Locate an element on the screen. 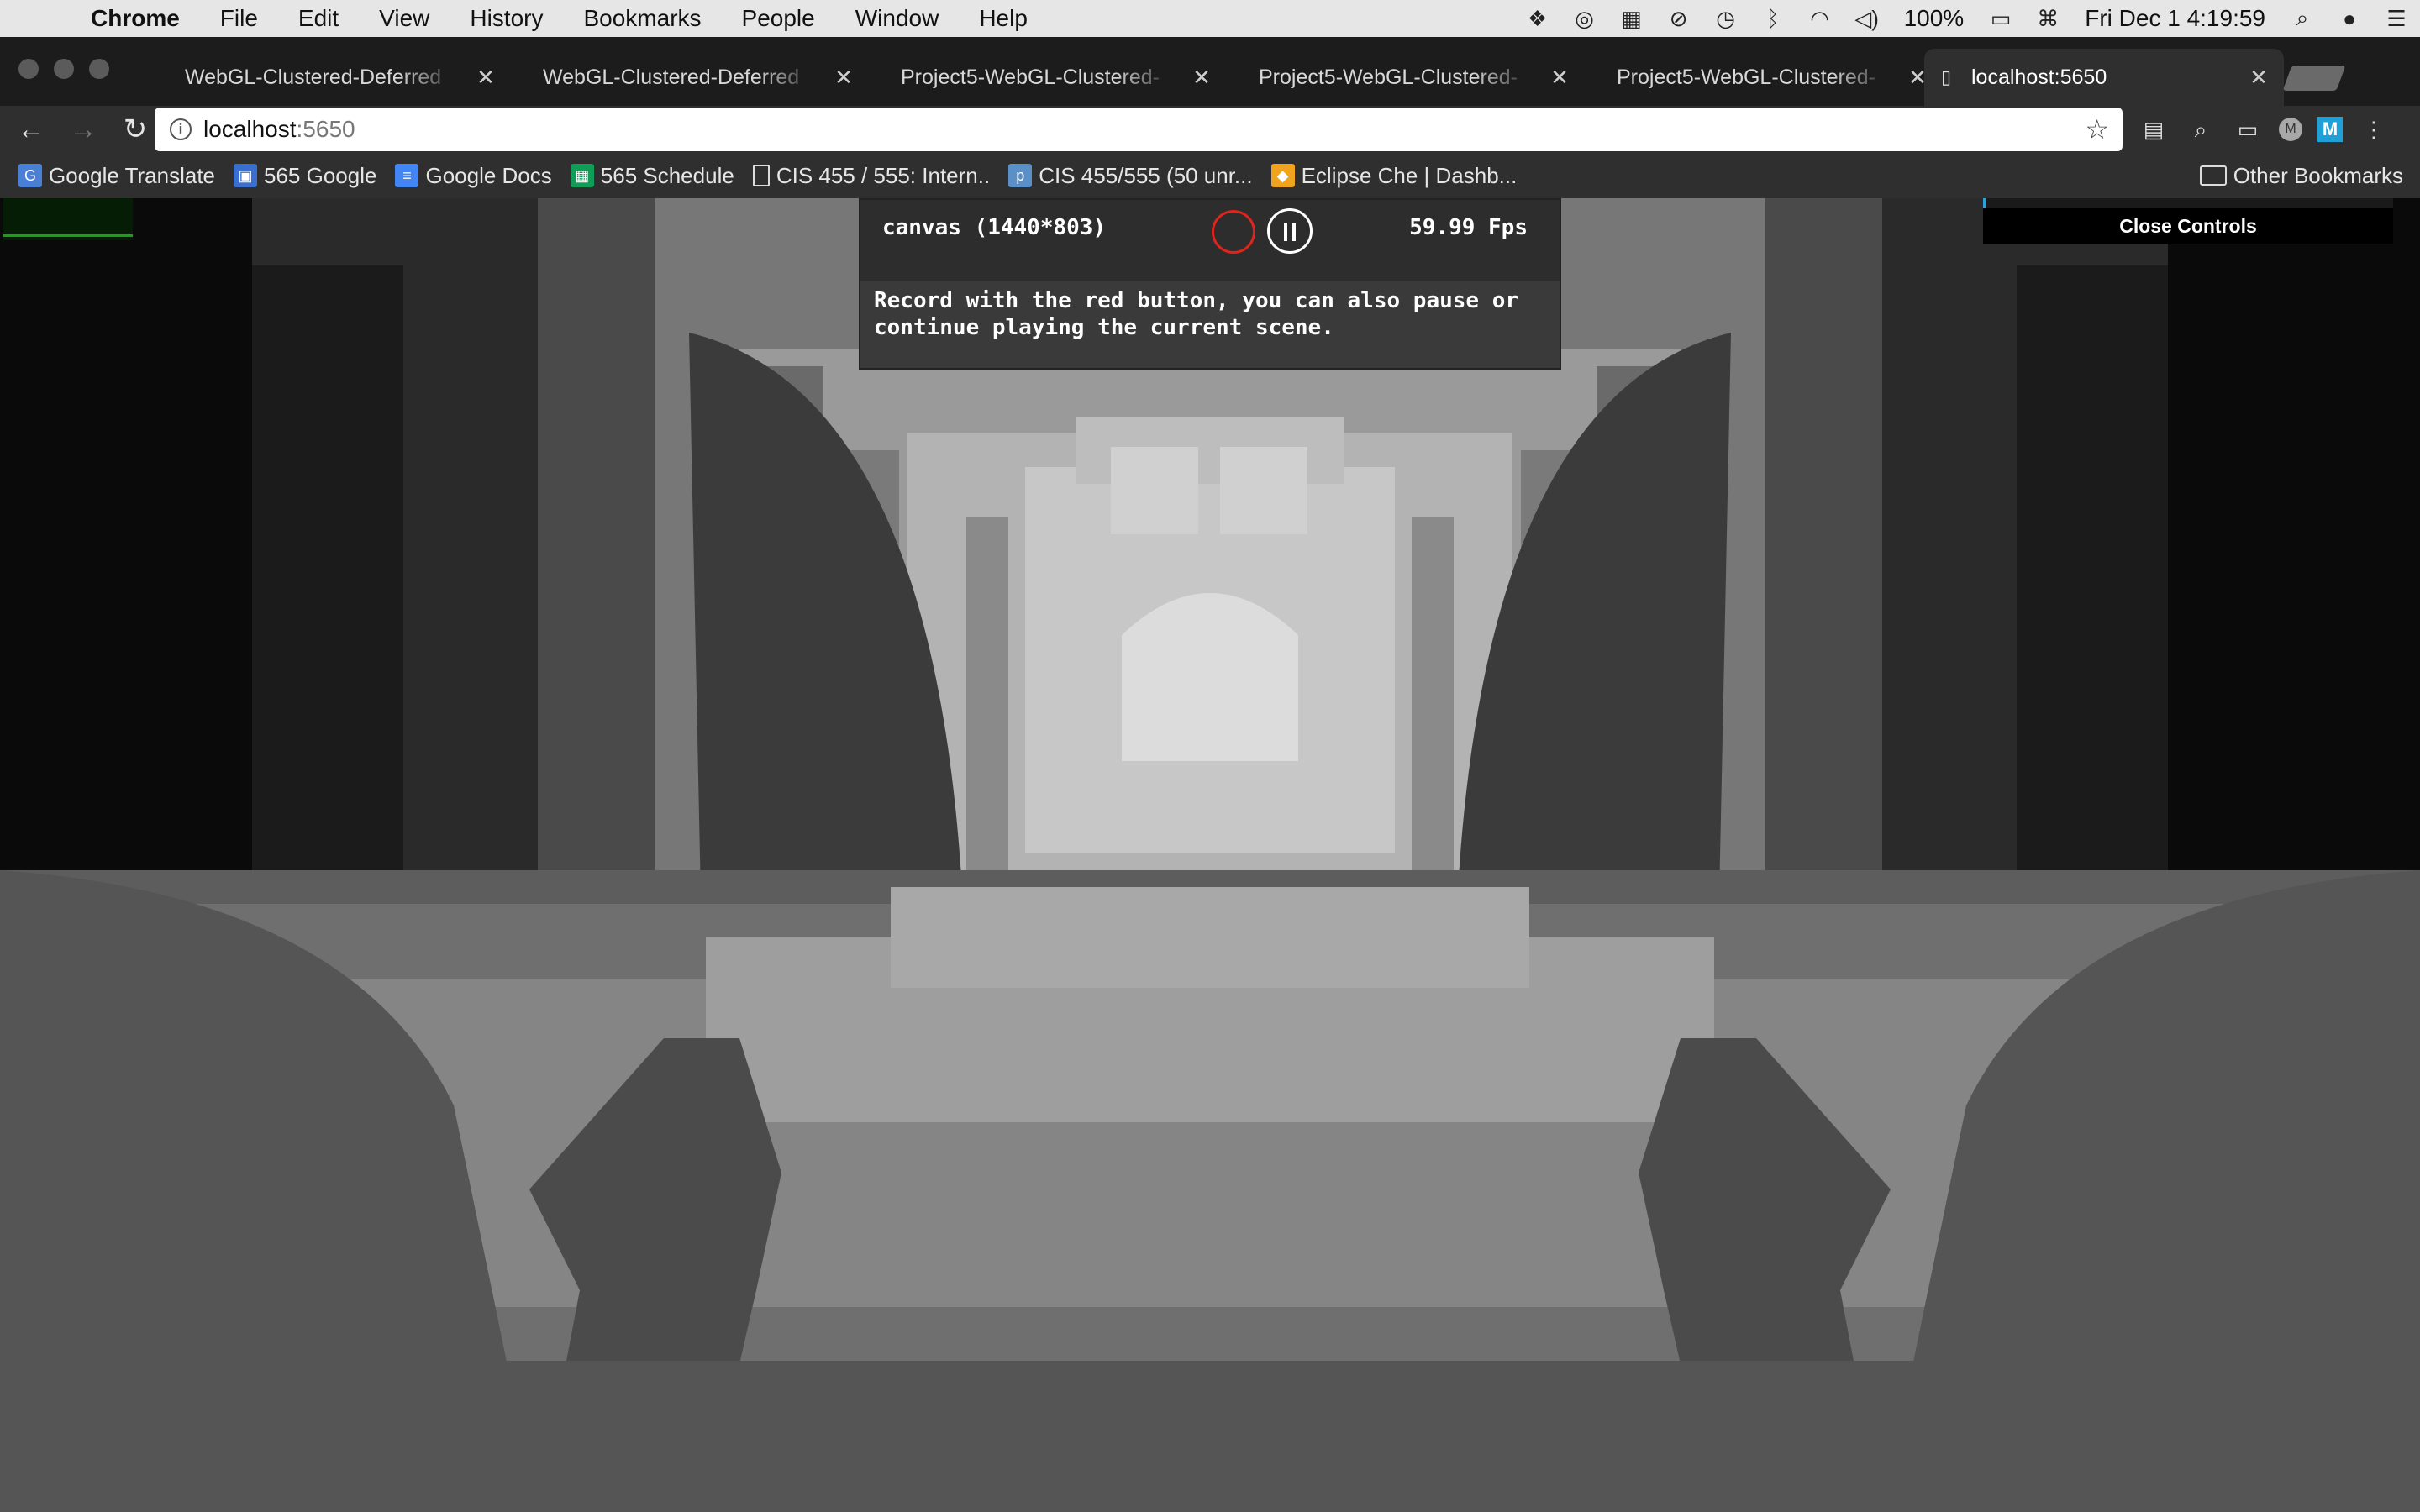 Image resolution: width=2420 pixels, height=1512 pixels. sync-icon: ⊘ is located at coordinates (1679, 19).